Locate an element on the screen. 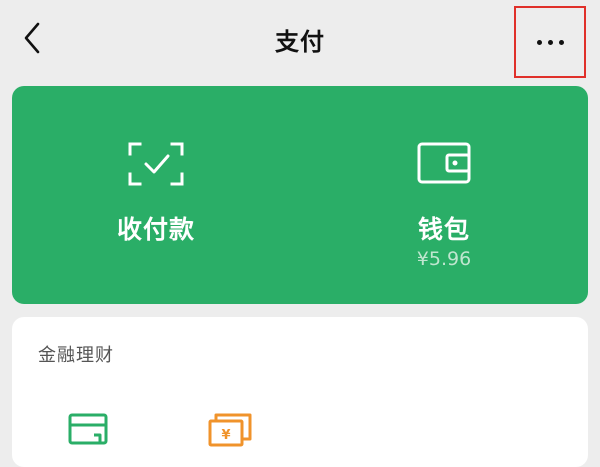 This screenshot has height=467, width=600. yuan-bills-icon: ¥ is located at coordinates (230, 430).